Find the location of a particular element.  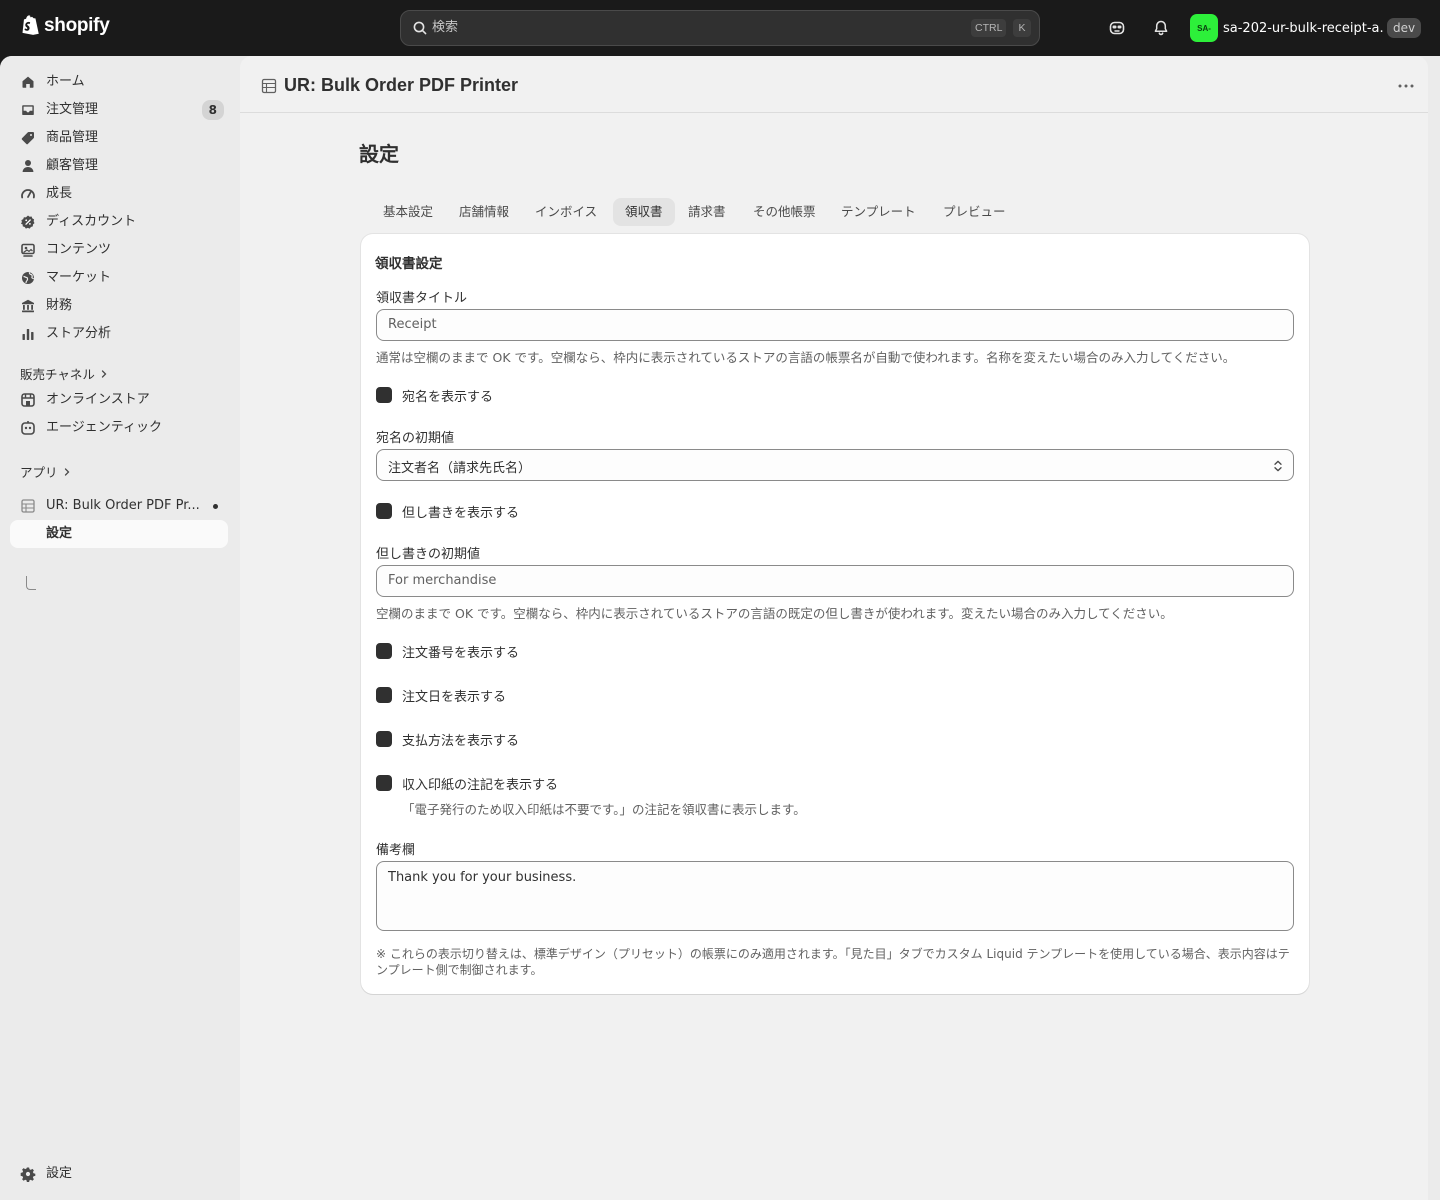

sidebar-item-label: 顧客管理 is located at coordinates (72, 165).